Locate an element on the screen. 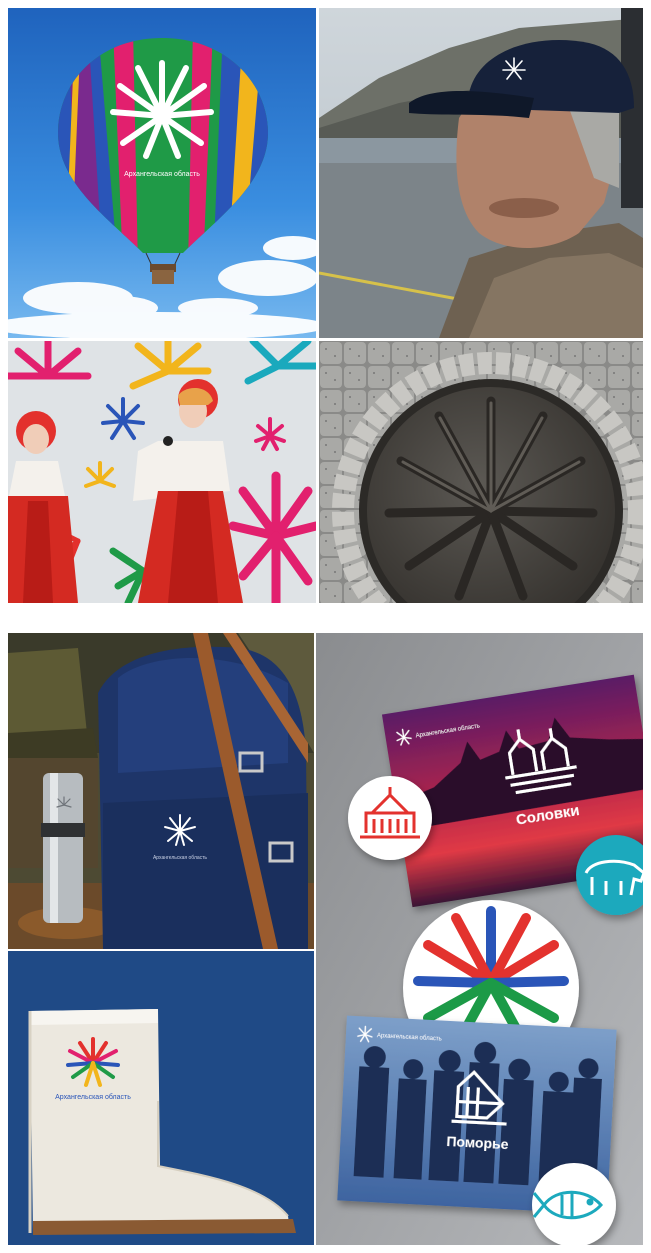 The image size is (651, 1253). fish-badge is located at coordinates (574, 1204).